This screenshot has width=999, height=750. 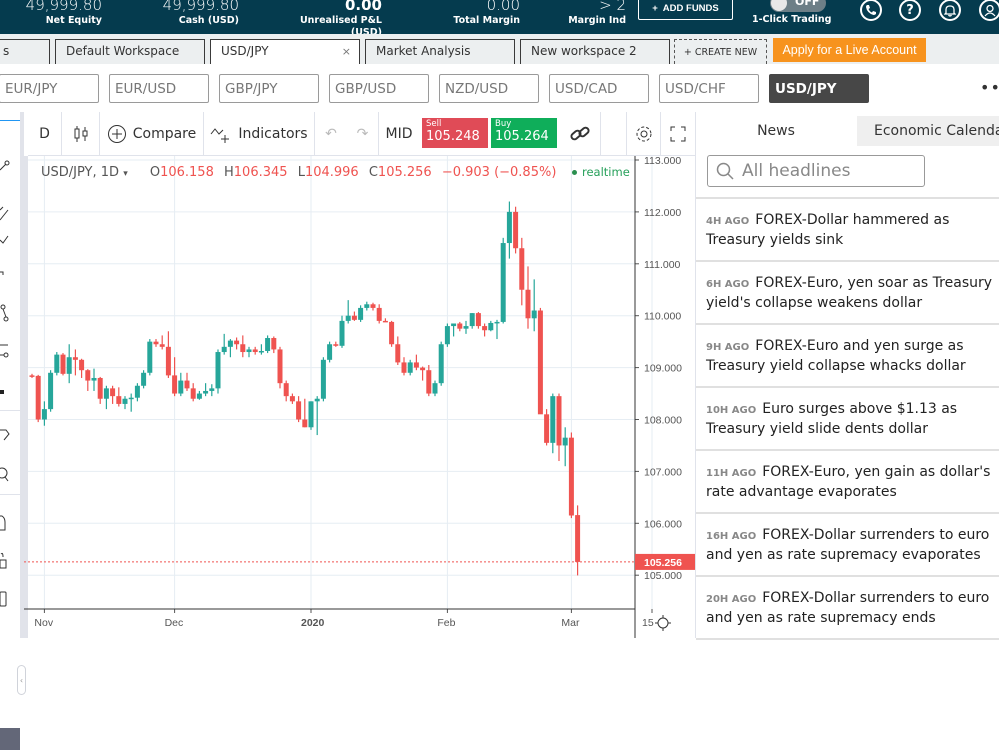 What do you see at coordinates (728, 284) in the screenshot?
I see `news-time-ago: 6H AGO` at bounding box center [728, 284].